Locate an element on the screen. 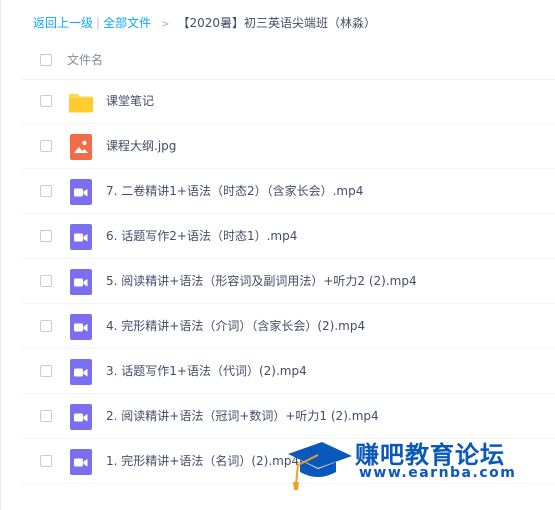  file-row: 6. 话题写作2+语法（时态1）.mp4 is located at coordinates (288, 236).